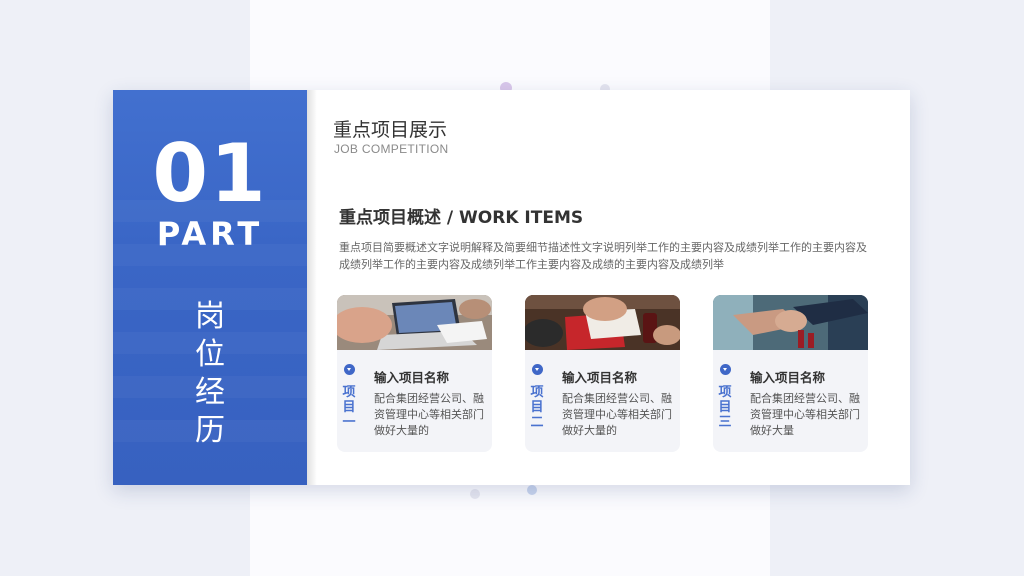  I want to click on project-card-1: 项 目 一 输入项目名称 配合集团经营公司、融资管理中心等相关部门做好大量的, so click(414, 373).